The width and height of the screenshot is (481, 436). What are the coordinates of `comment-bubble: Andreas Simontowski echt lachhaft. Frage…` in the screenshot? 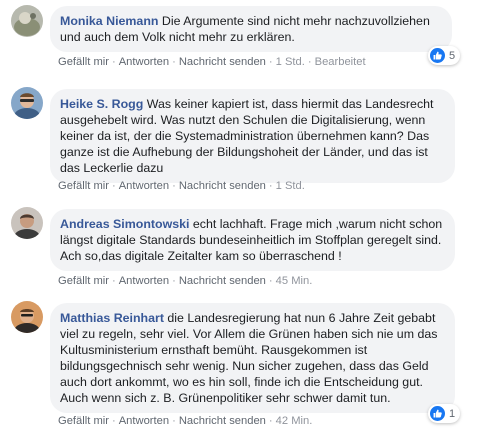 It's located at (252, 240).